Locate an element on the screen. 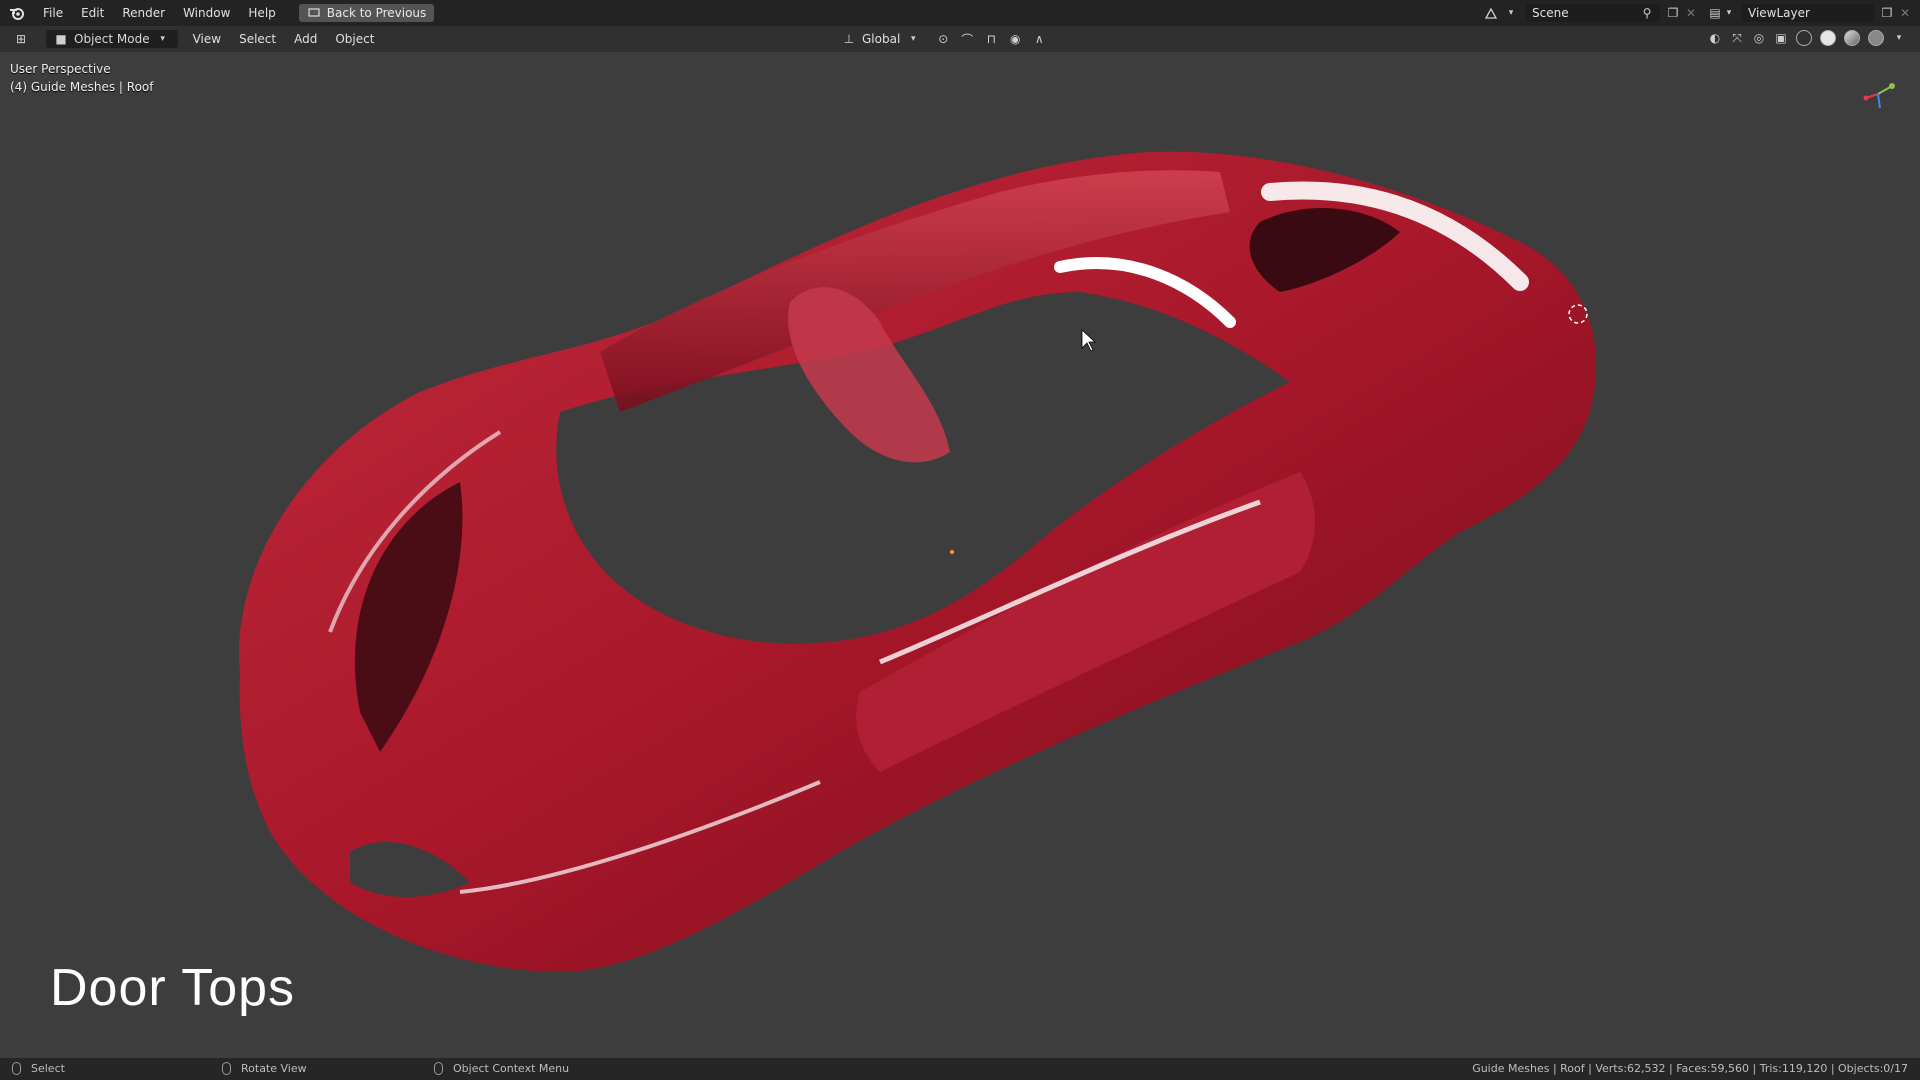 The image size is (1920, 1080). middle-mouse-icon is located at coordinates (226, 1068).